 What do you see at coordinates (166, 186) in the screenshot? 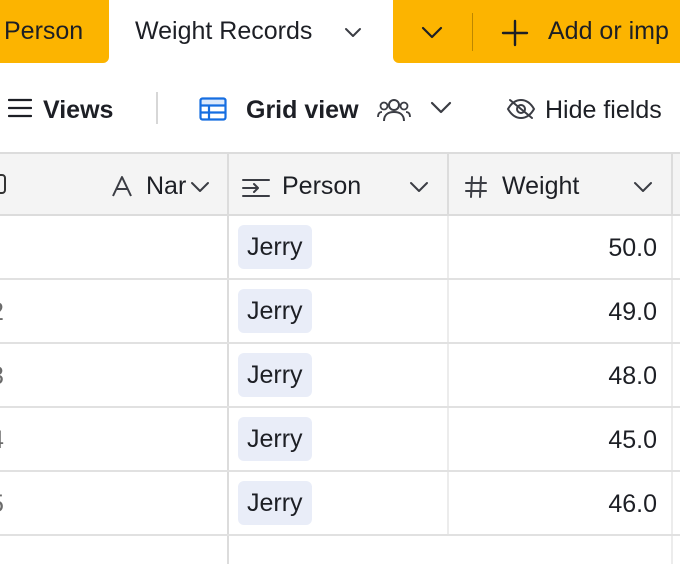
I see `column-header-label: Nar` at bounding box center [166, 186].